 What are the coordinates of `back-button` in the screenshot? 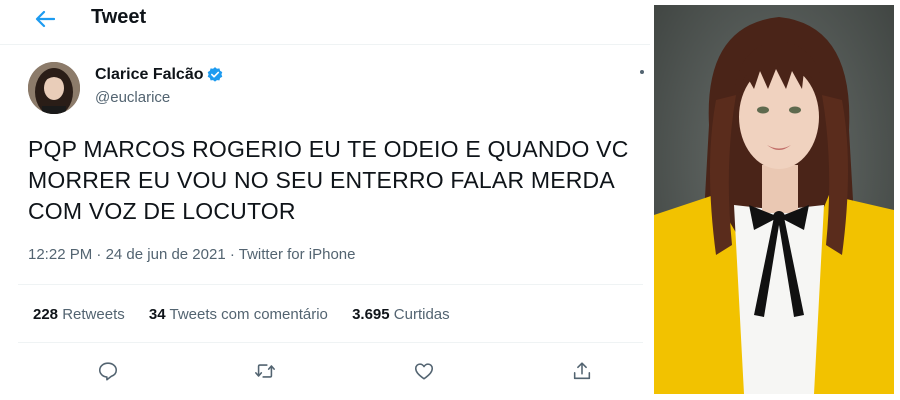 It's located at (45, 19).